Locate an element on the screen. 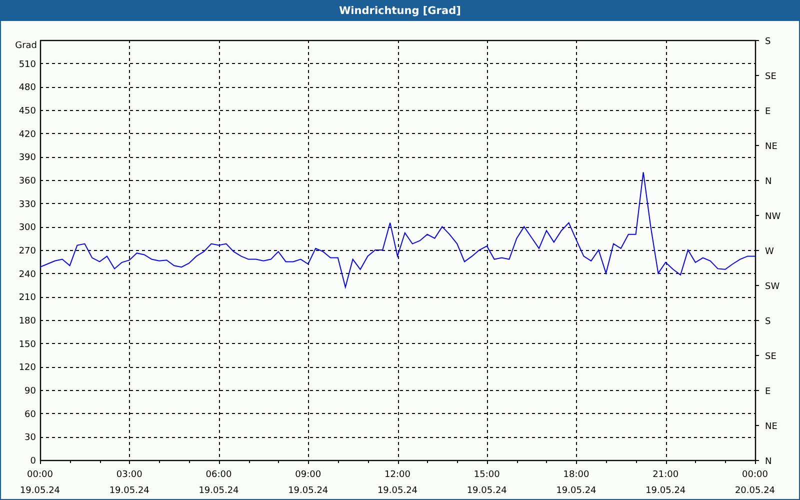  y-tick-label: 30 is located at coordinates (30, 438).